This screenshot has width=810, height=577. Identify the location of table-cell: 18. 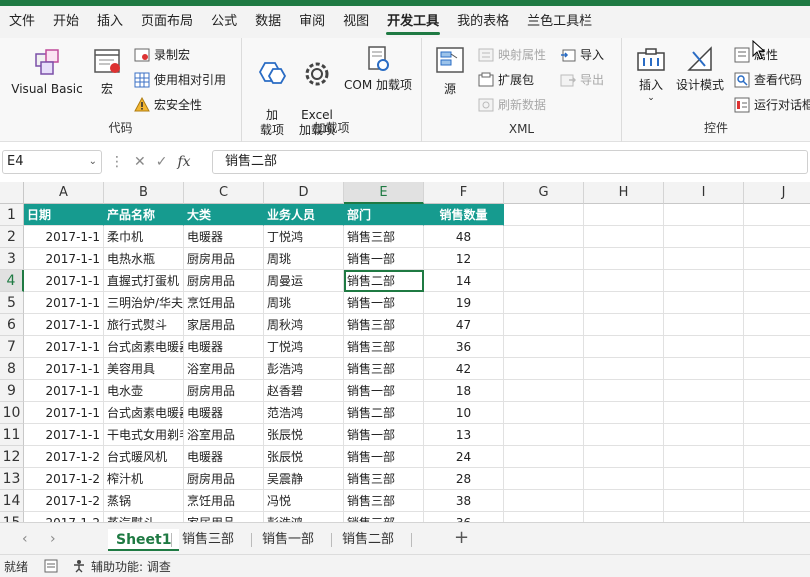
(464, 391).